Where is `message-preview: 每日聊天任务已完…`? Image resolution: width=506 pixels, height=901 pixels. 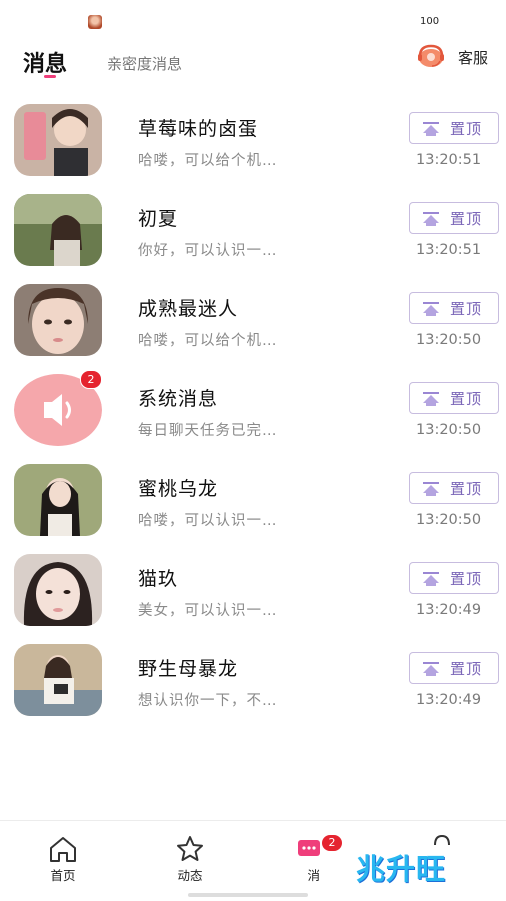 message-preview: 每日聊天任务已完… is located at coordinates (208, 431).